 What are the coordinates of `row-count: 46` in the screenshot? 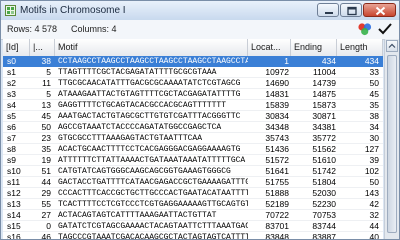 It's located at (46, 235).